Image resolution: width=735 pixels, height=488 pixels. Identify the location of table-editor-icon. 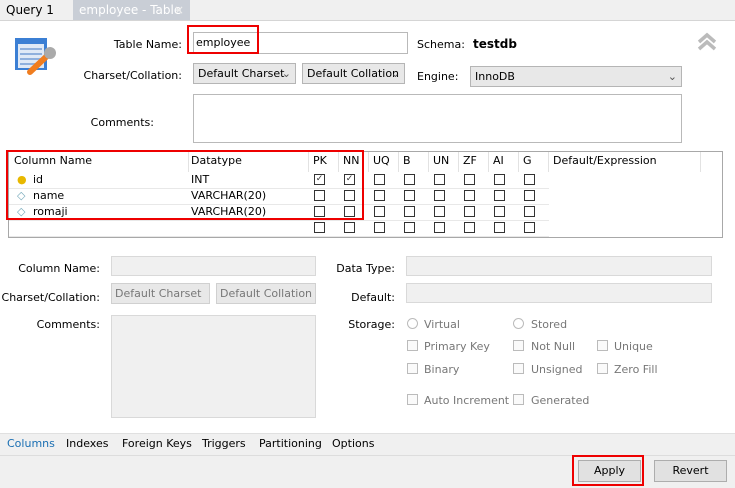
(35, 56).